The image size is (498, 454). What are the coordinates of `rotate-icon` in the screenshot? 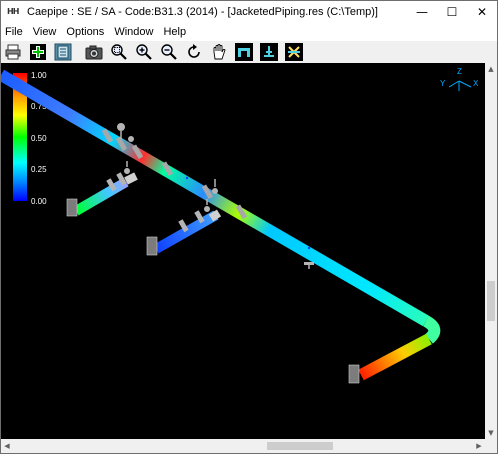 It's located at (194, 51).